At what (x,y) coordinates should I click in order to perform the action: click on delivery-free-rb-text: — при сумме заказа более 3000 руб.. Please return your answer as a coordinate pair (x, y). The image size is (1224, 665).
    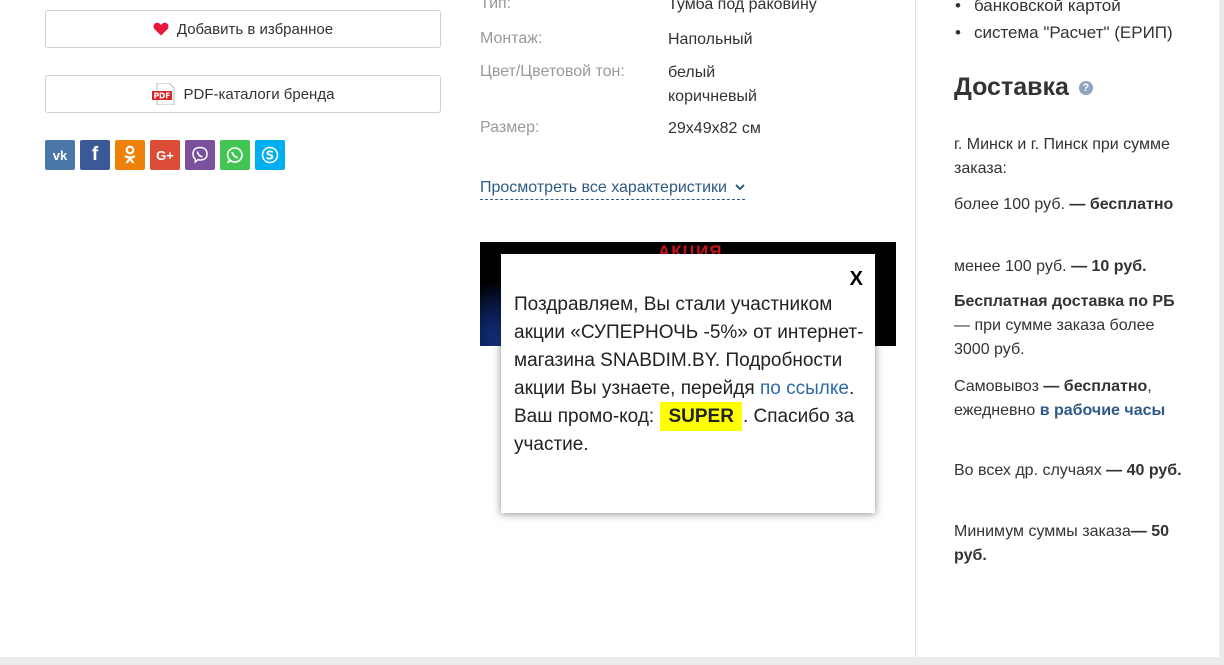
    Looking at the image, I should click on (1054, 337).